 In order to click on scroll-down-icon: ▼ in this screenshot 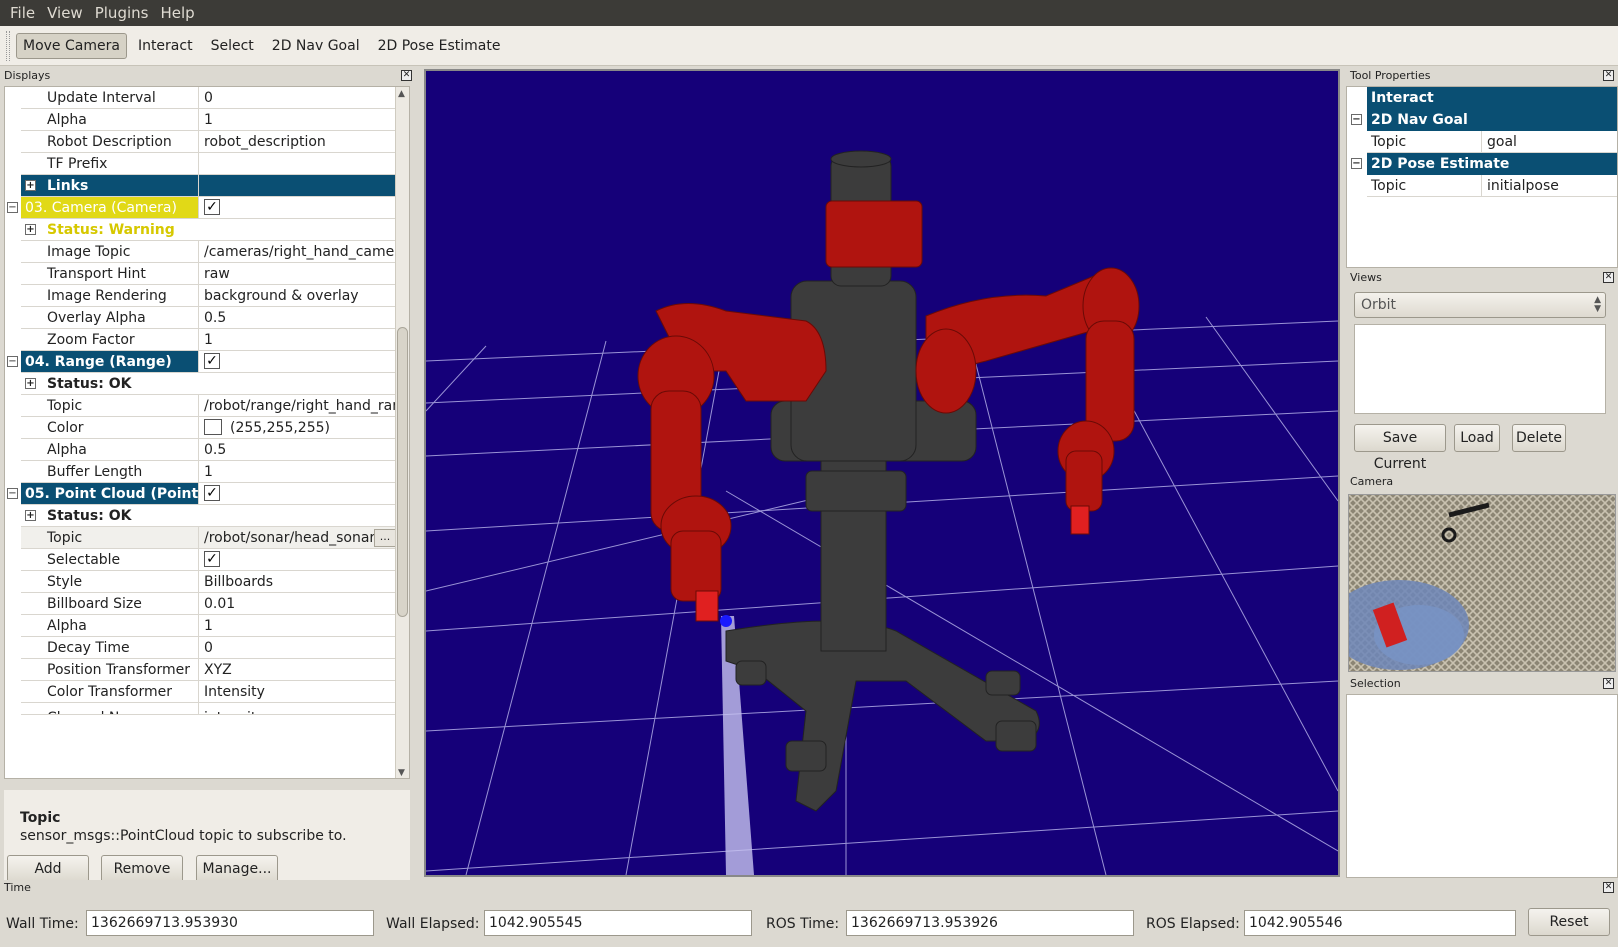, I will do `click(401, 773)`.